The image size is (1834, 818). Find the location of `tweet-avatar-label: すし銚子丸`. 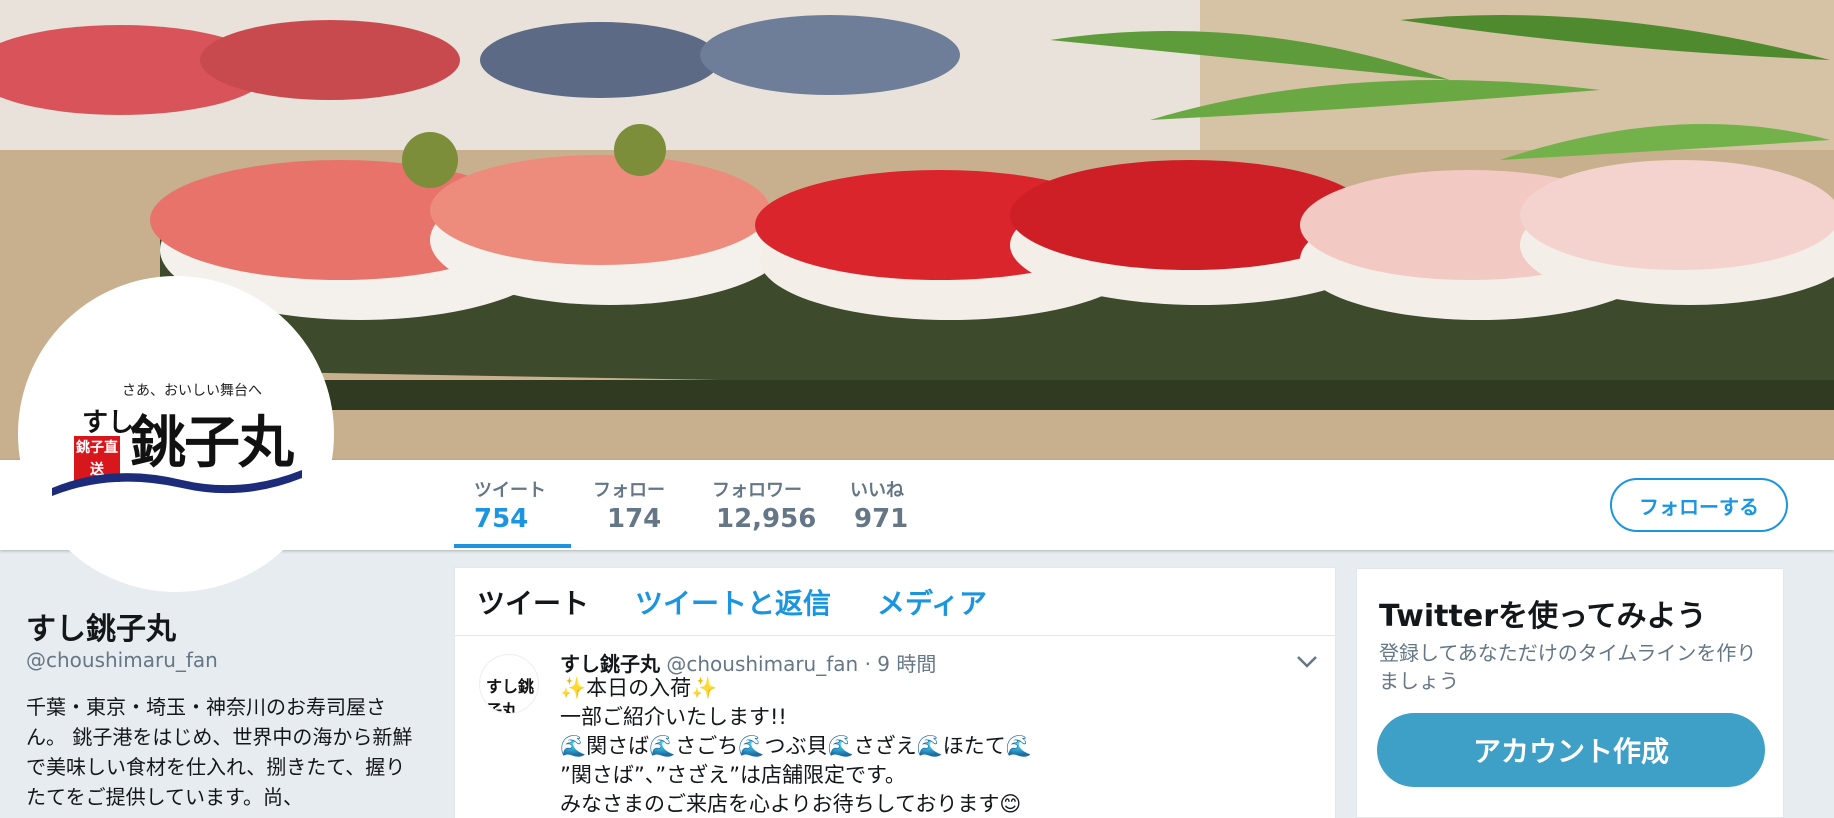

tweet-avatar-label: すし銚子丸 is located at coordinates (510, 695).